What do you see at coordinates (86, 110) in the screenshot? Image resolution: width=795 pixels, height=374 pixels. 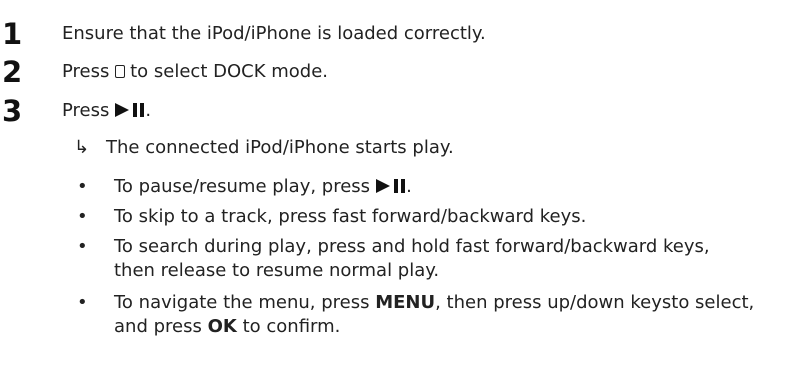 I see `step-3-text: Press` at bounding box center [86, 110].